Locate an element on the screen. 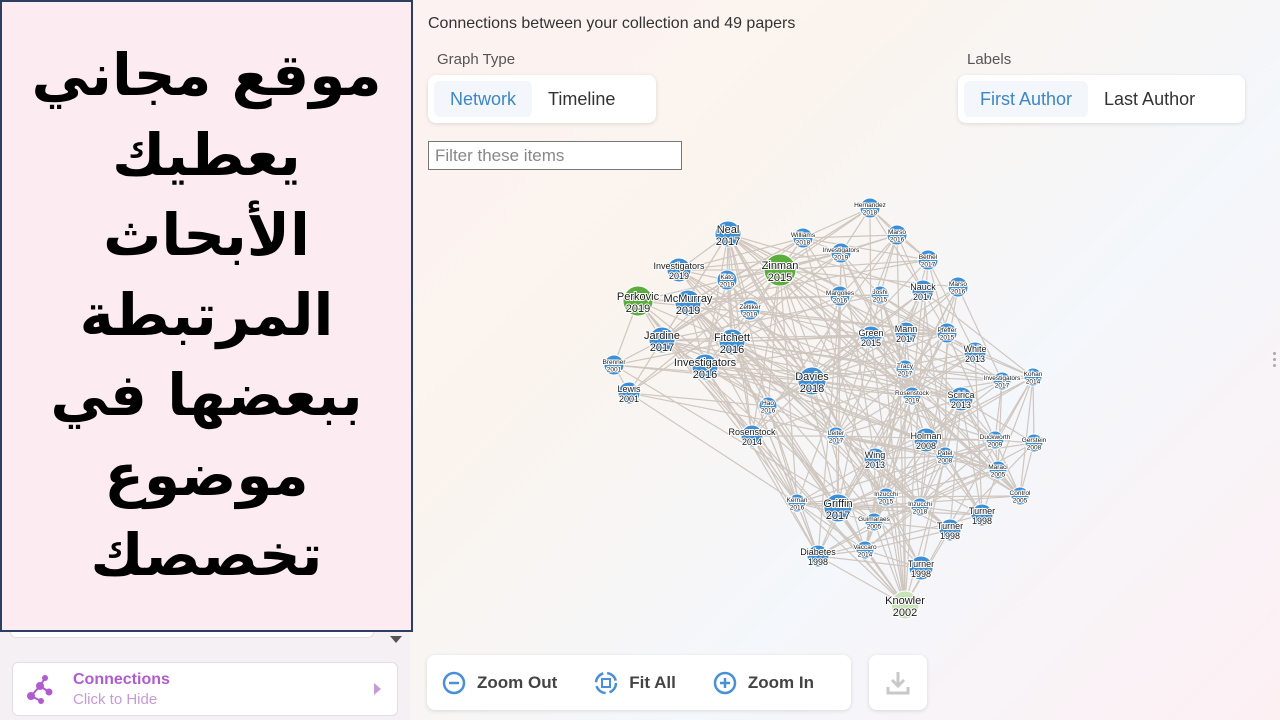 This screenshot has width=1280, height=720. promo-line: يعطيك الأبحاث is located at coordinates (206, 195).